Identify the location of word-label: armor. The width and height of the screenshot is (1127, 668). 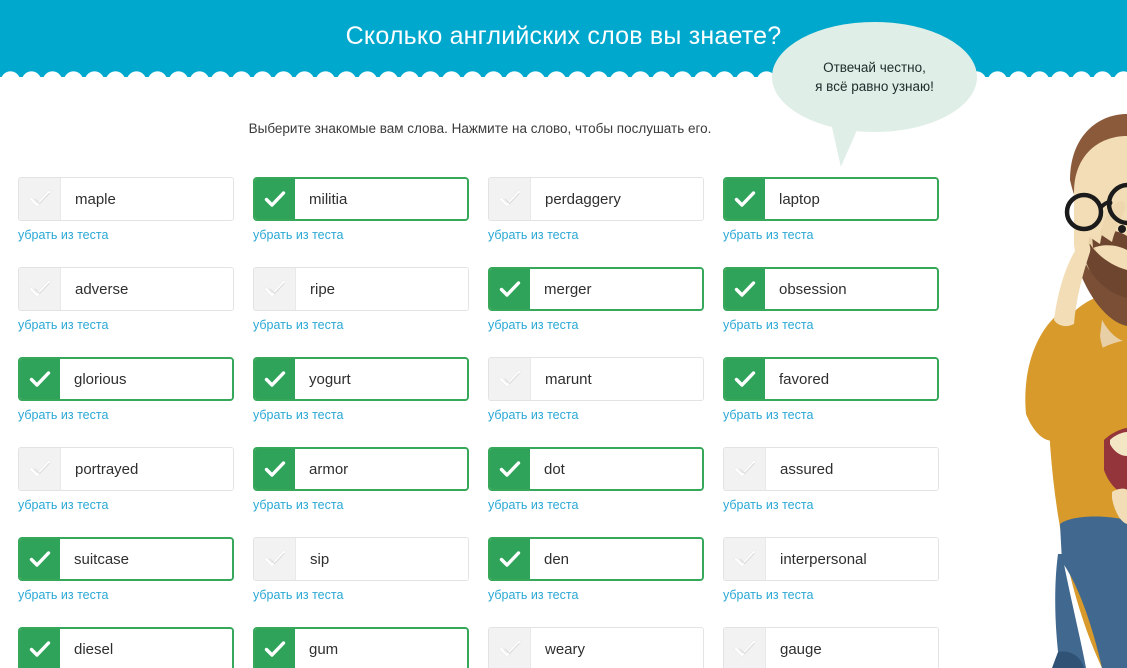
(381, 469).